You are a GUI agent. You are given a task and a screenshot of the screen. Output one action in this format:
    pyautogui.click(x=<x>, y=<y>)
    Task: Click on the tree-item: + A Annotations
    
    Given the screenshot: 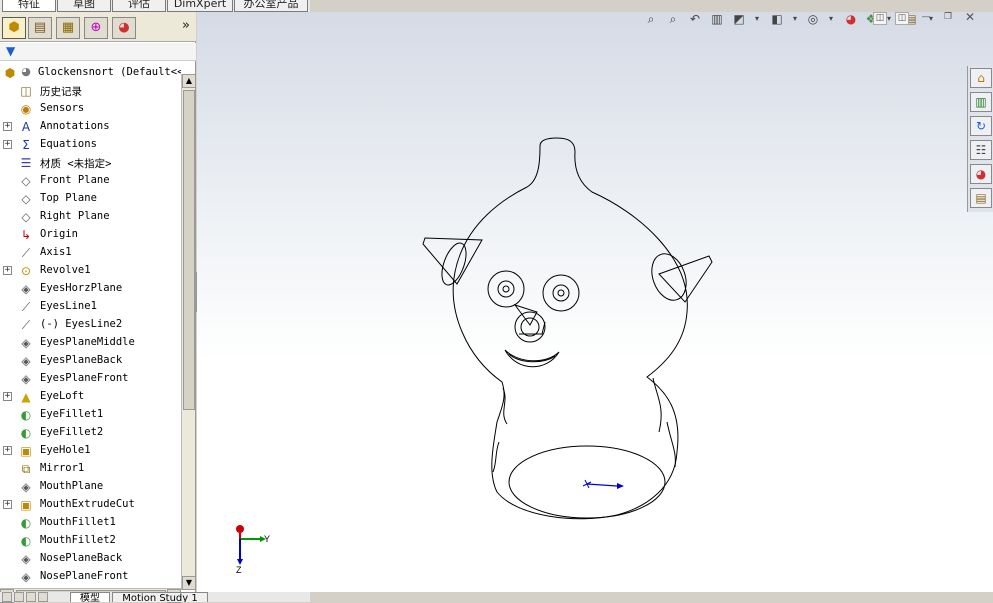 What is the action you would take?
    pyautogui.click(x=90, y=127)
    